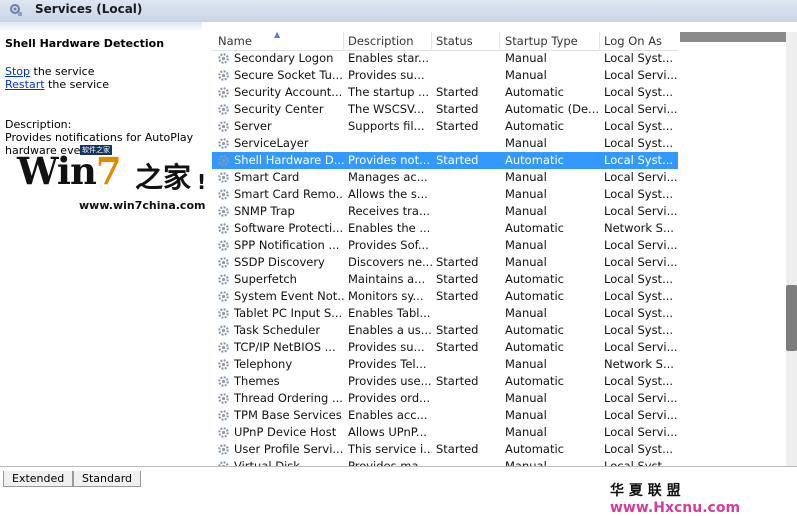 The image size is (797, 516). What do you see at coordinates (398, 11) in the screenshot?
I see `header-bar: Services (Local)` at bounding box center [398, 11].